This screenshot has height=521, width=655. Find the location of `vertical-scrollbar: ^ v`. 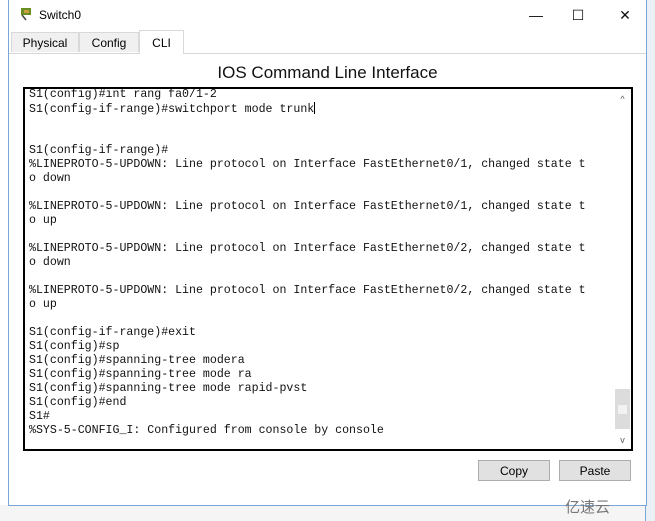

vertical-scrollbar: ^ v is located at coordinates (622, 269).